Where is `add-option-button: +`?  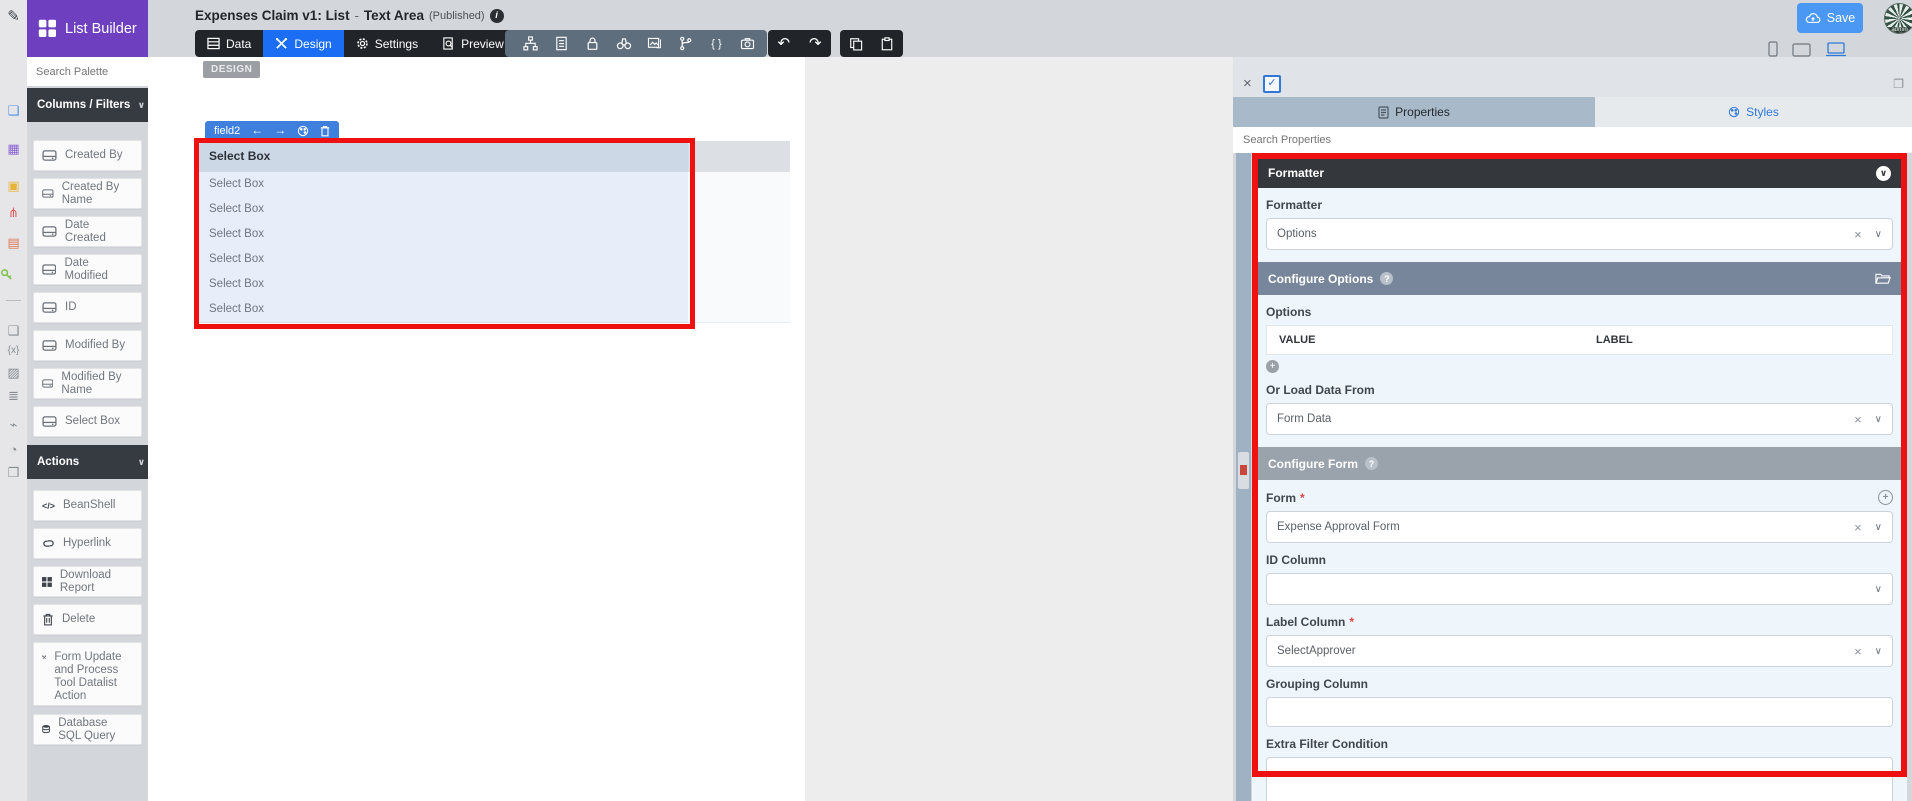
add-option-button: + is located at coordinates (1272, 366).